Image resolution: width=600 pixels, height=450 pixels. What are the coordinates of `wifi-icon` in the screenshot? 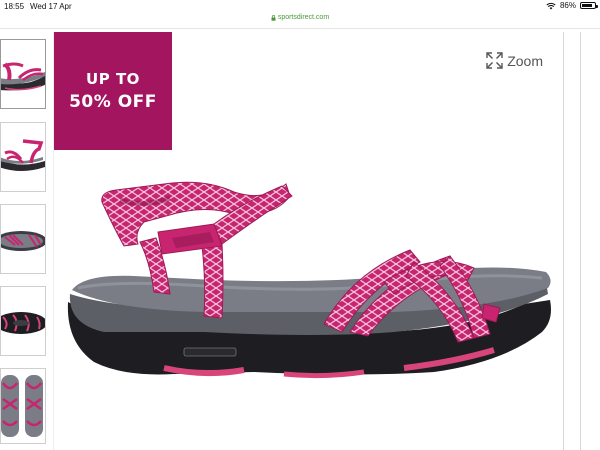 It's located at (551, 5).